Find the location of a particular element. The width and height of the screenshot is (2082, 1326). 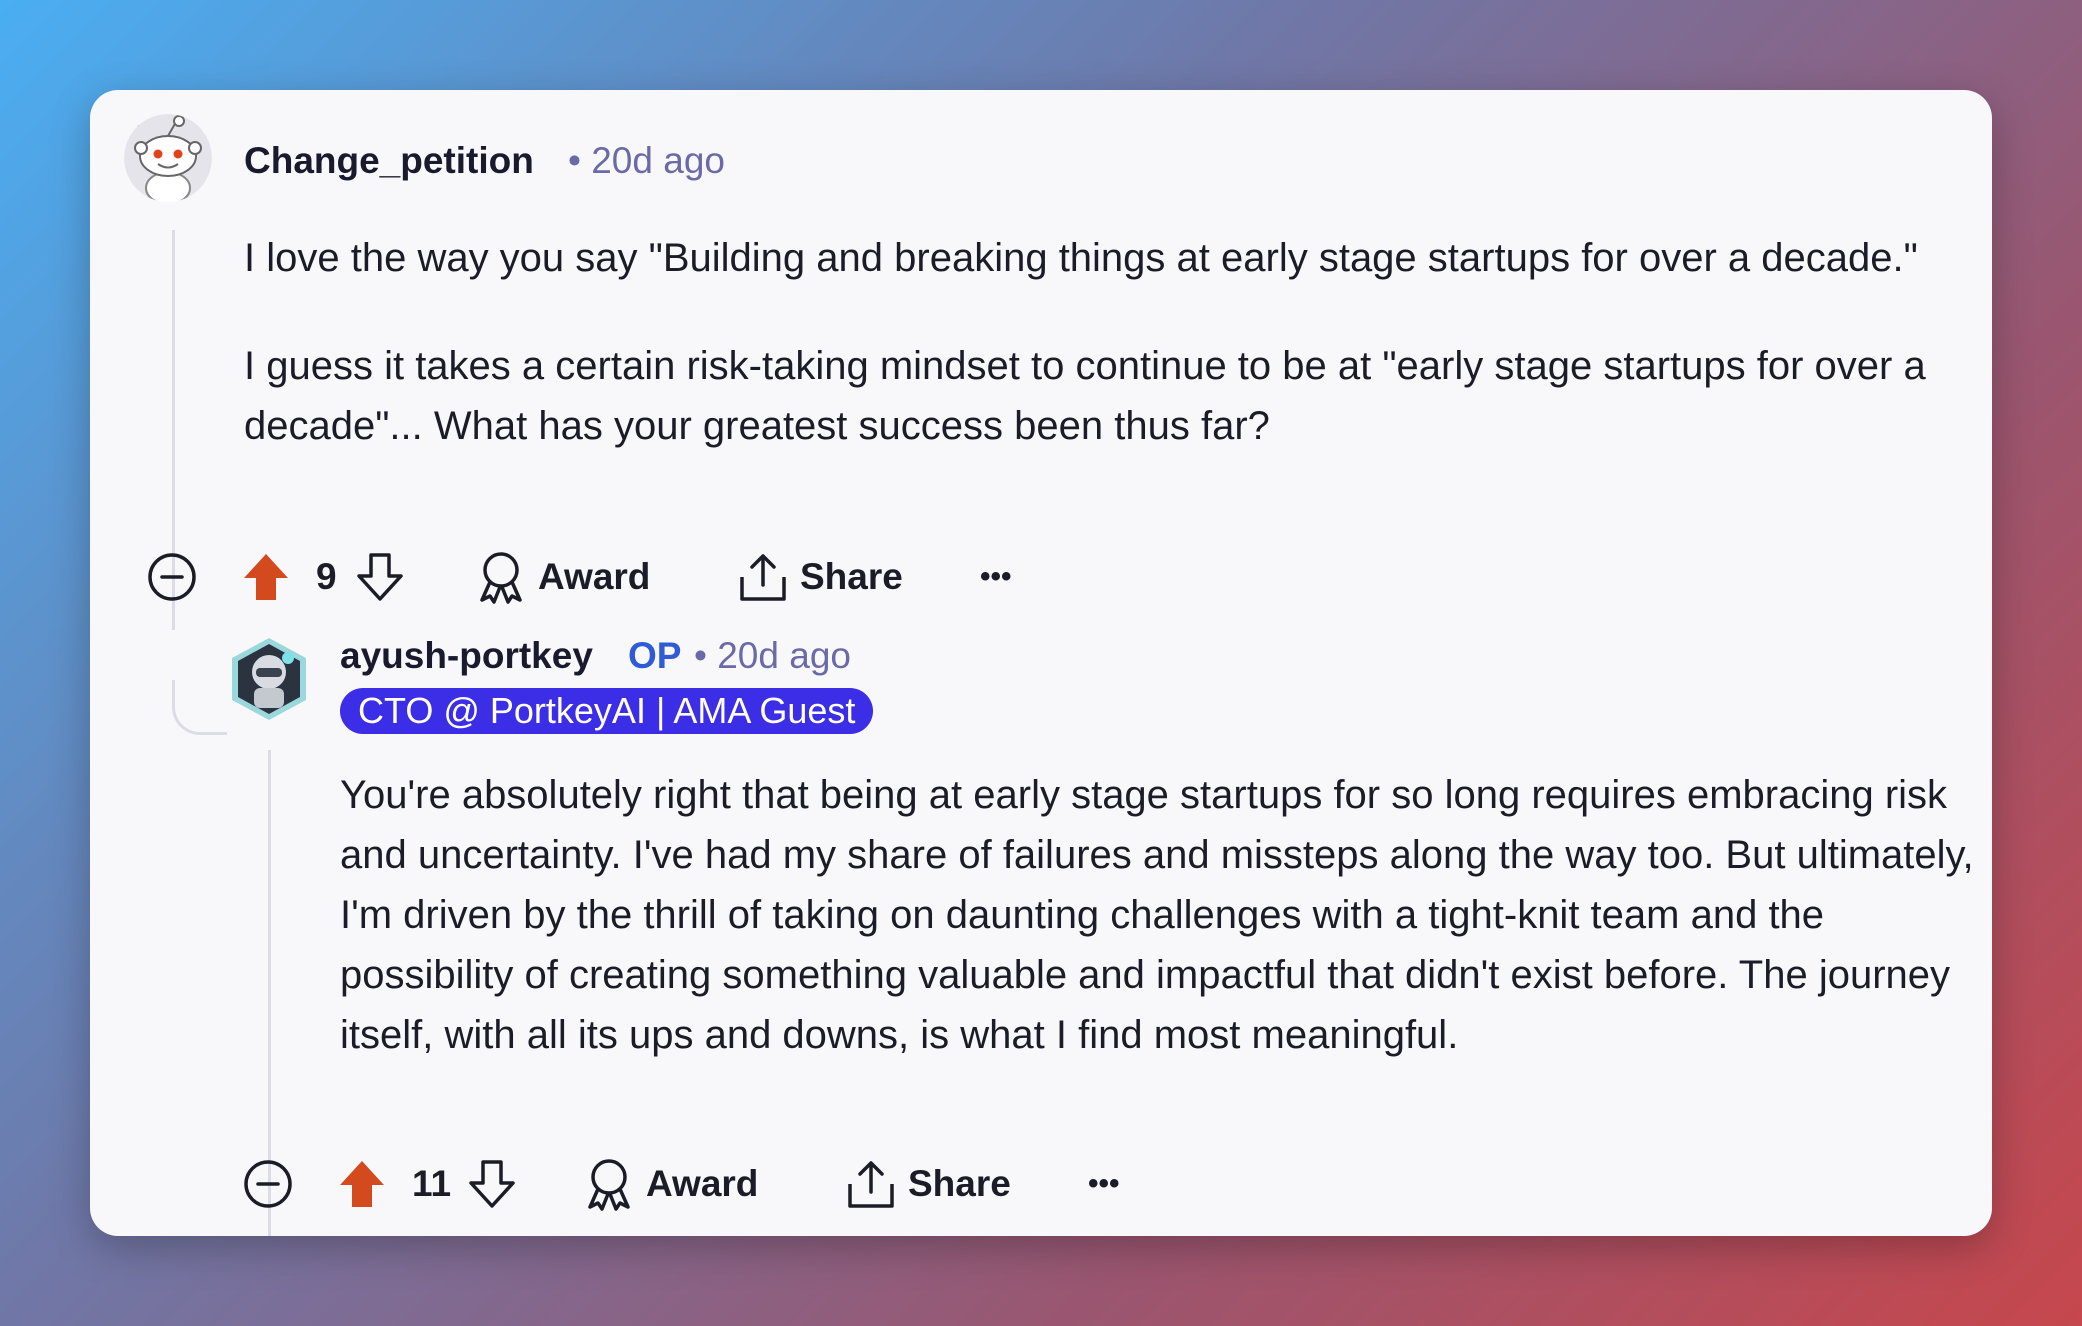

avatar-ayush-portkey is located at coordinates (269, 679).